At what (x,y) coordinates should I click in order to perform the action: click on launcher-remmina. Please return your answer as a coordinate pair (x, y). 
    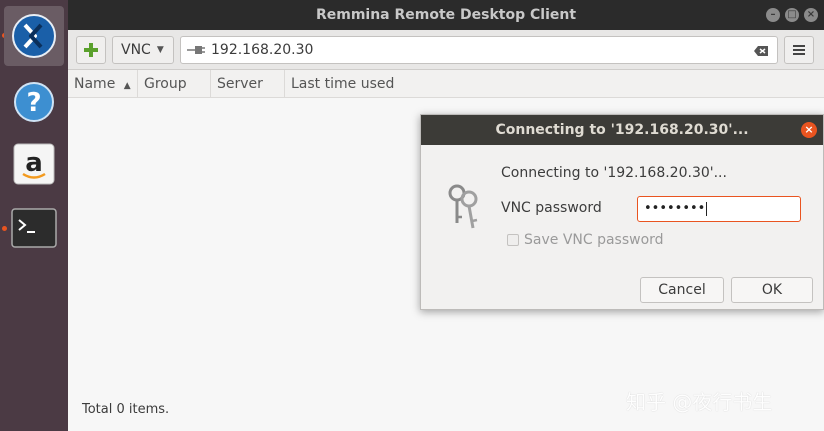
    Looking at the image, I should click on (34, 36).